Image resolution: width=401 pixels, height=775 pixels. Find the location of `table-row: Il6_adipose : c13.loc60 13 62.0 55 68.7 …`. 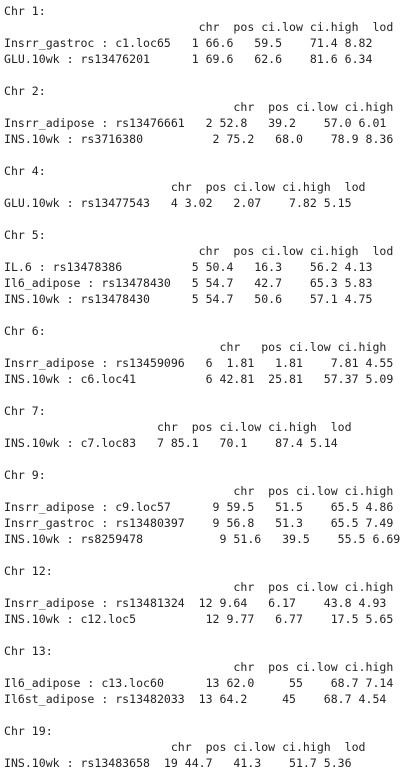

table-row: Il6_adipose : c13.loc60 13 62.0 55 68.7 … is located at coordinates (199, 683).